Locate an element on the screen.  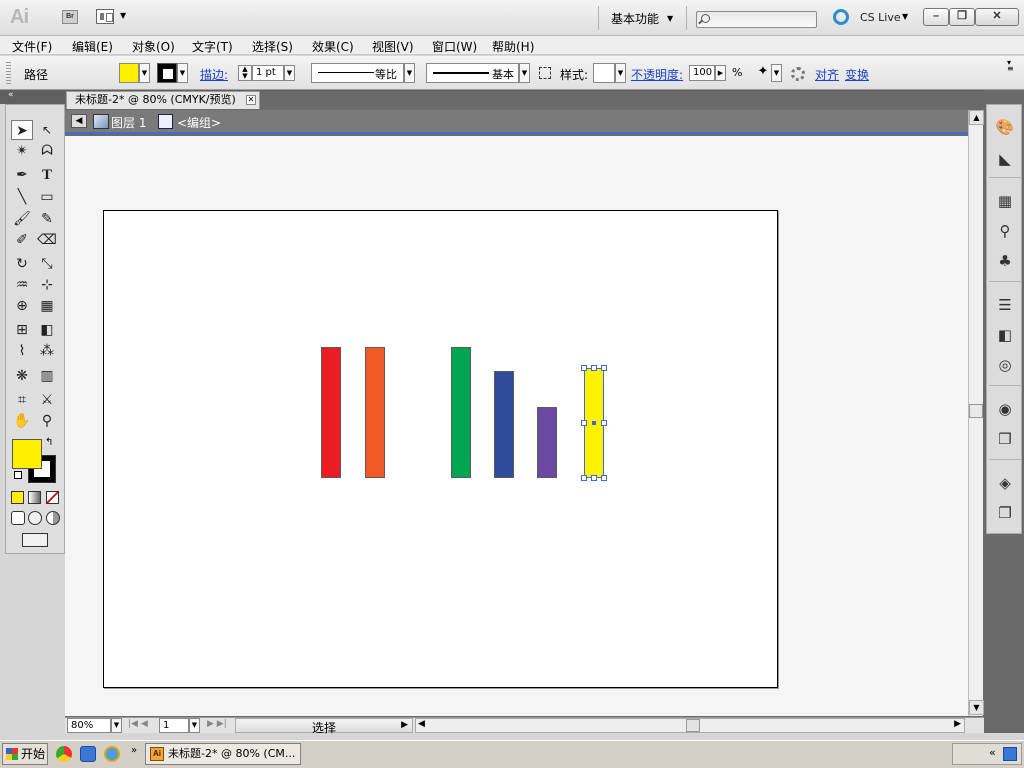
blend-tool-icon: ⁂ is located at coordinates (47, 351).